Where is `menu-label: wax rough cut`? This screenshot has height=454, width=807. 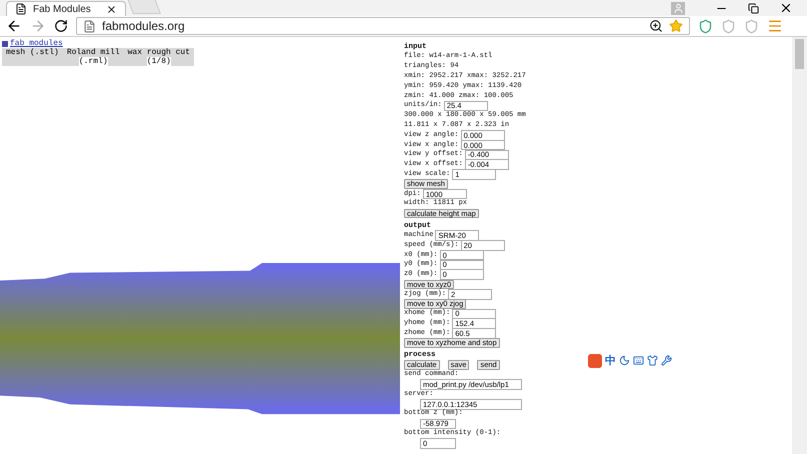
menu-label: wax rough cut is located at coordinates (159, 52).